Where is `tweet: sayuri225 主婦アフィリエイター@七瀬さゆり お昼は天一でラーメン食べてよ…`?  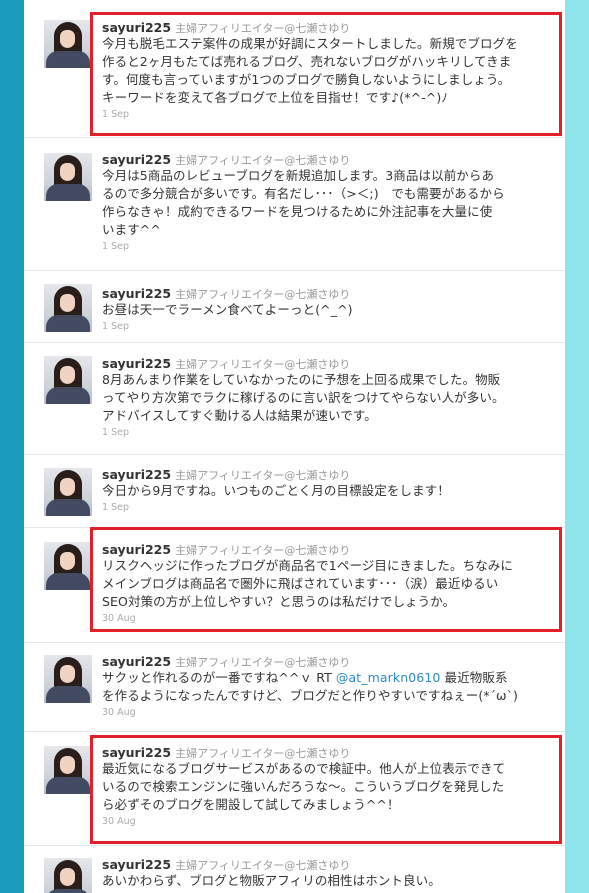 tweet: sayuri225 主婦アフィリエイター@七瀬さゆり お昼は天一でラーメン食べてよ… is located at coordinates (294, 307).